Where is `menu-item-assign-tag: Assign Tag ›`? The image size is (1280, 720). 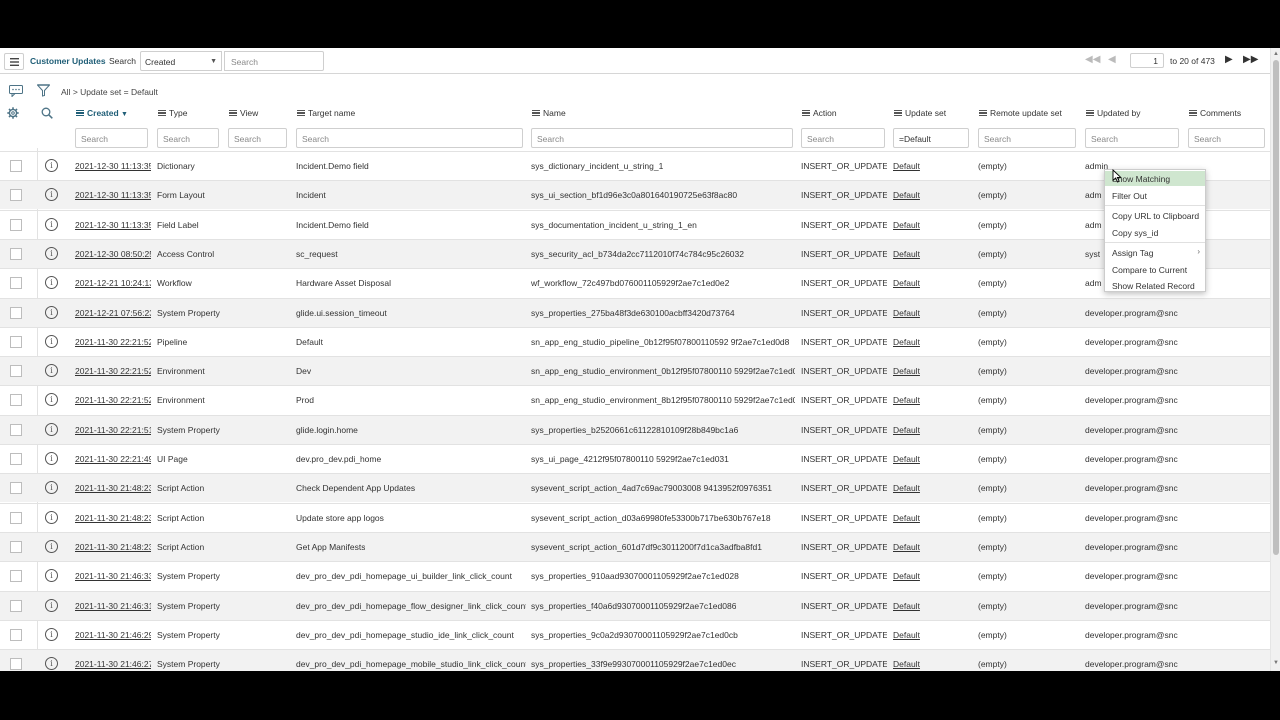
menu-item-assign-tag: Assign Tag › is located at coordinates (1155, 252).